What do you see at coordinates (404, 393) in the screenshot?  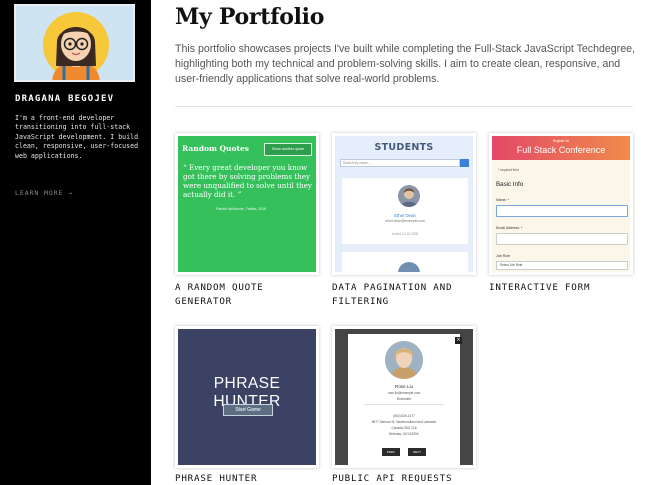 I see `thumb-person-email: rose.liu@example.com` at bounding box center [404, 393].